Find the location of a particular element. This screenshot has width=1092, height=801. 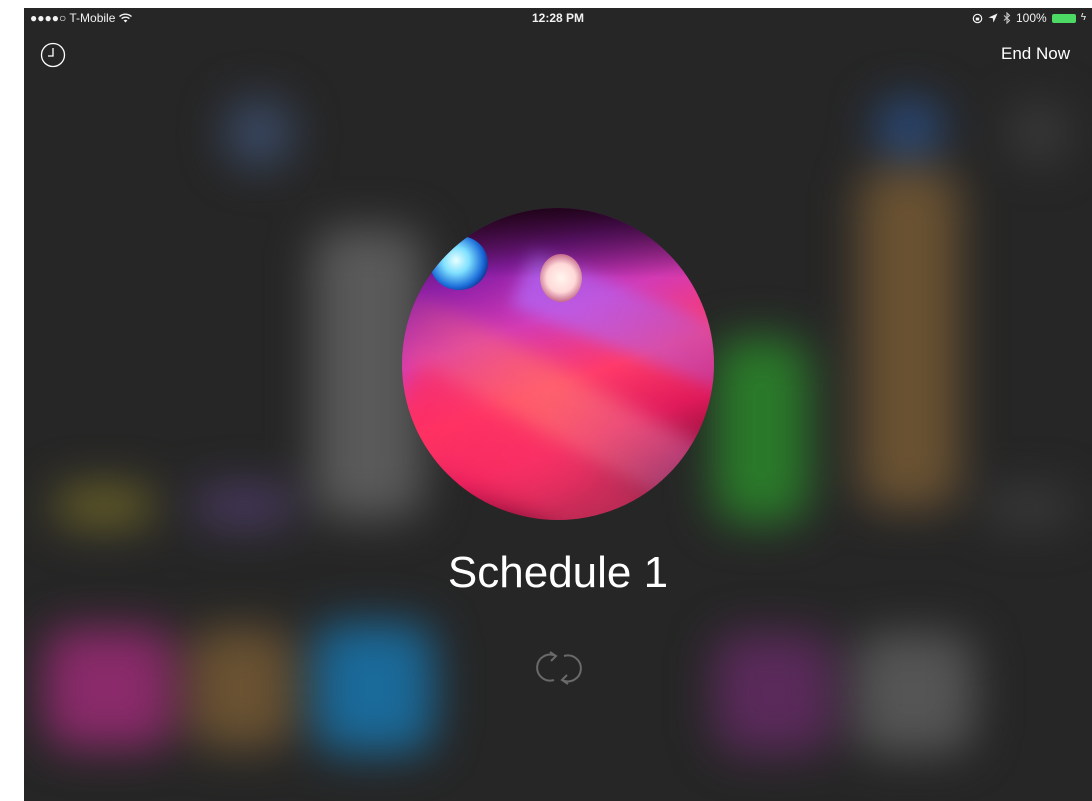

scene-title: Schedule 1 is located at coordinates (558, 572).